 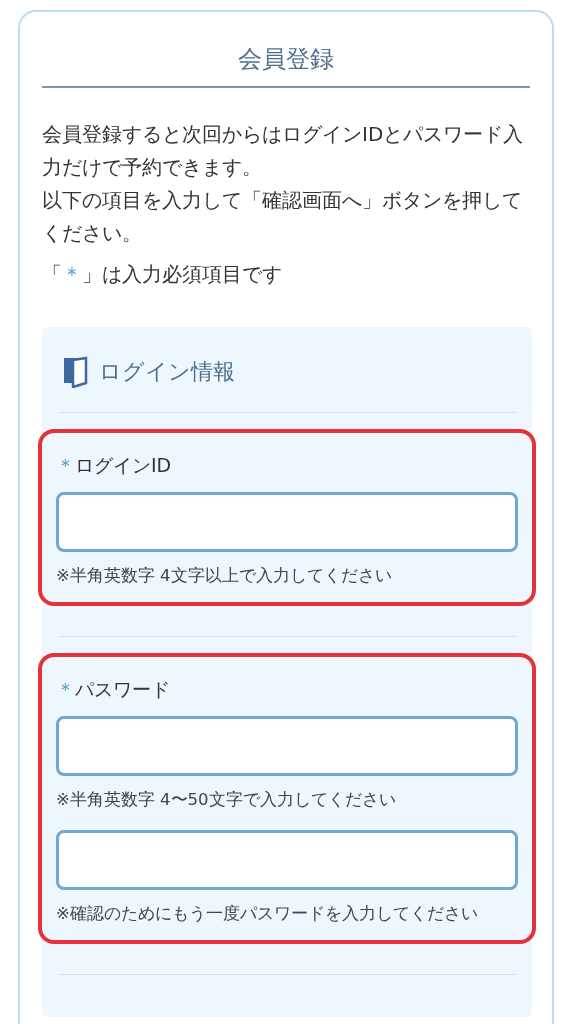 I want to click on field-hint: ※半角英数字 4文字以上で入力してください, so click(x=224, y=576).